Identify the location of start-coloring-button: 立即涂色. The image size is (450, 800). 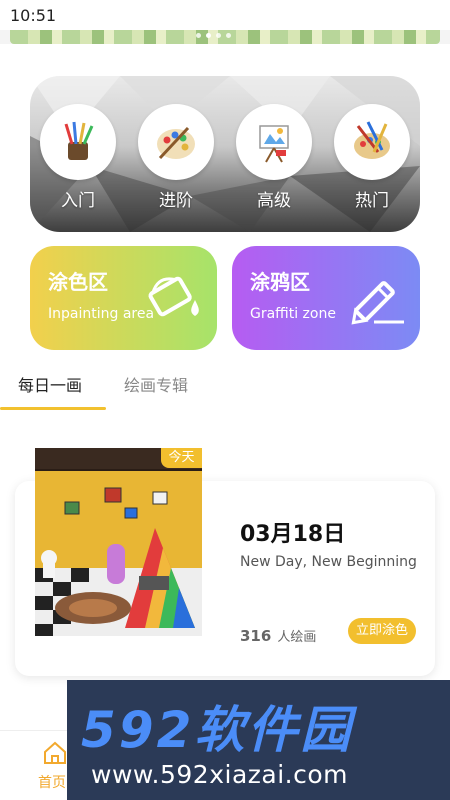
(382, 631).